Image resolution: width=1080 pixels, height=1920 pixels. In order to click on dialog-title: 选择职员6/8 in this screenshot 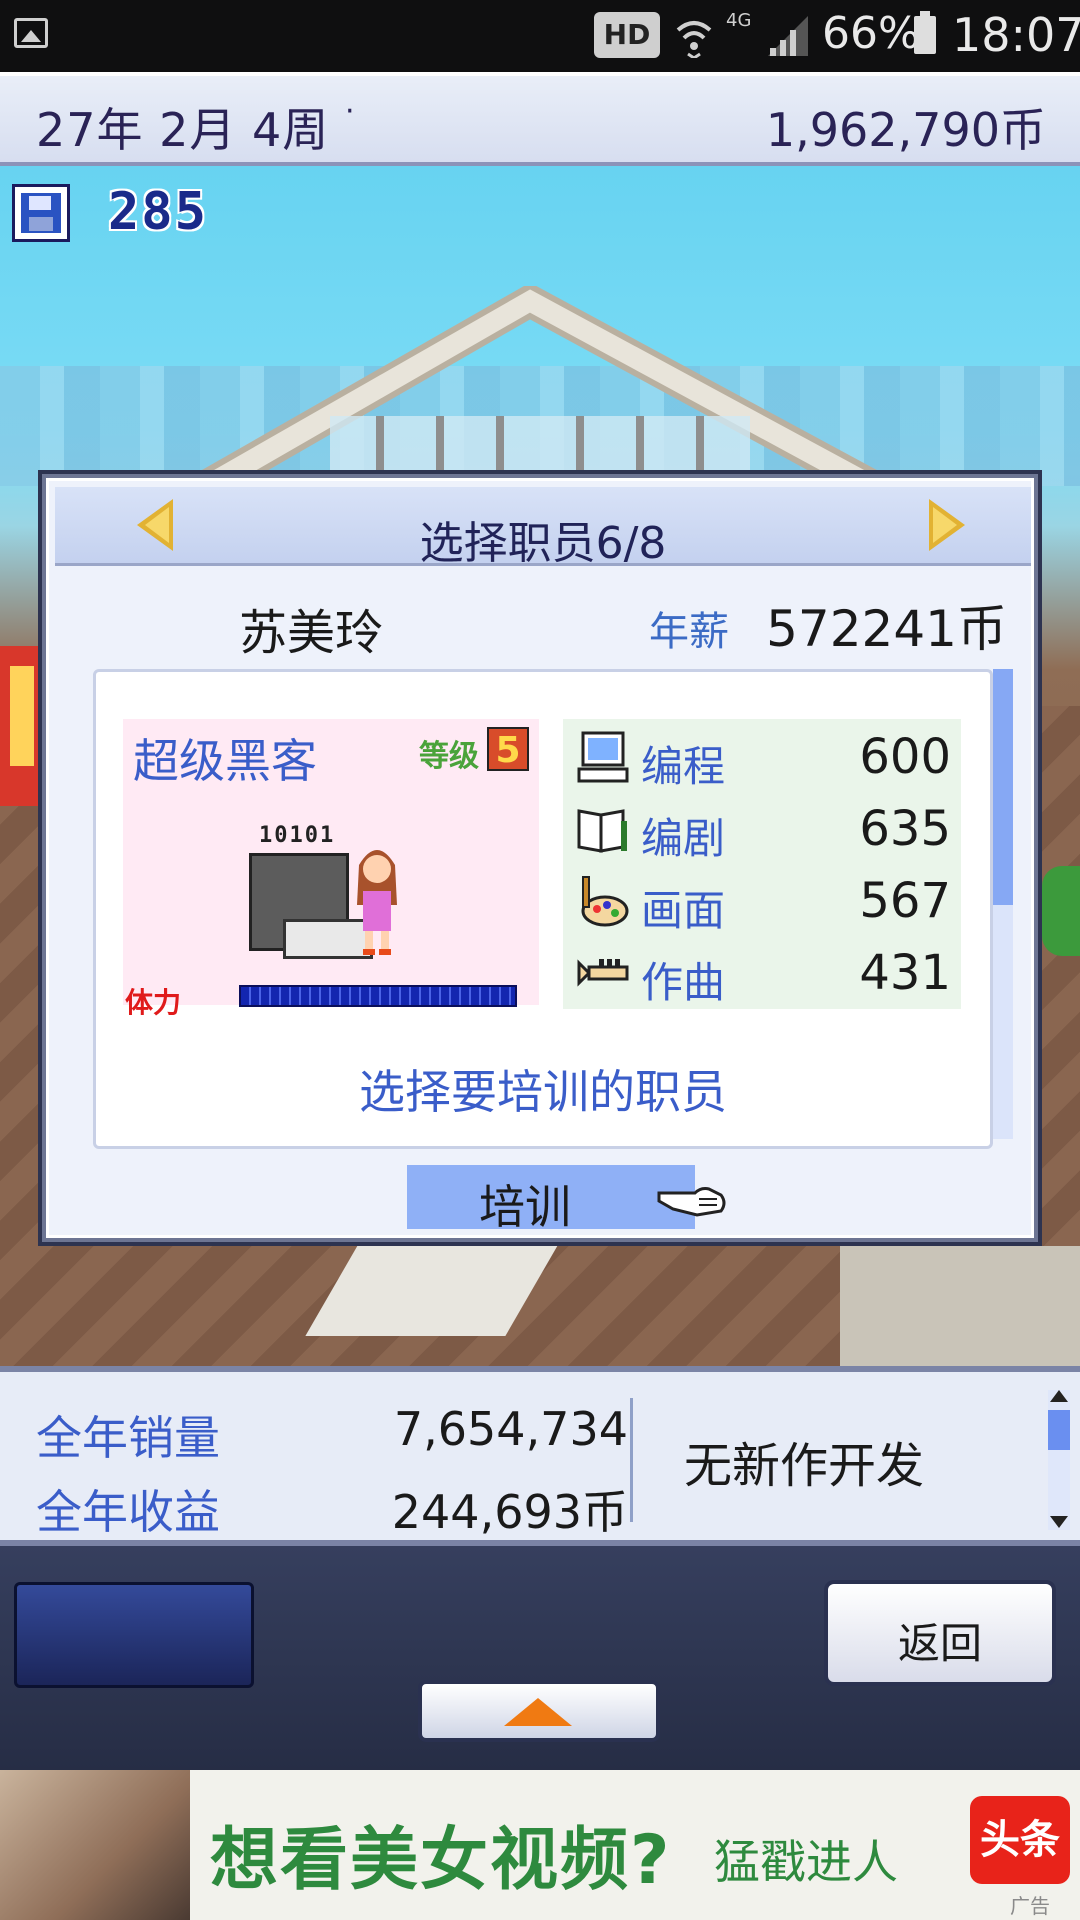, I will do `click(543, 543)`.